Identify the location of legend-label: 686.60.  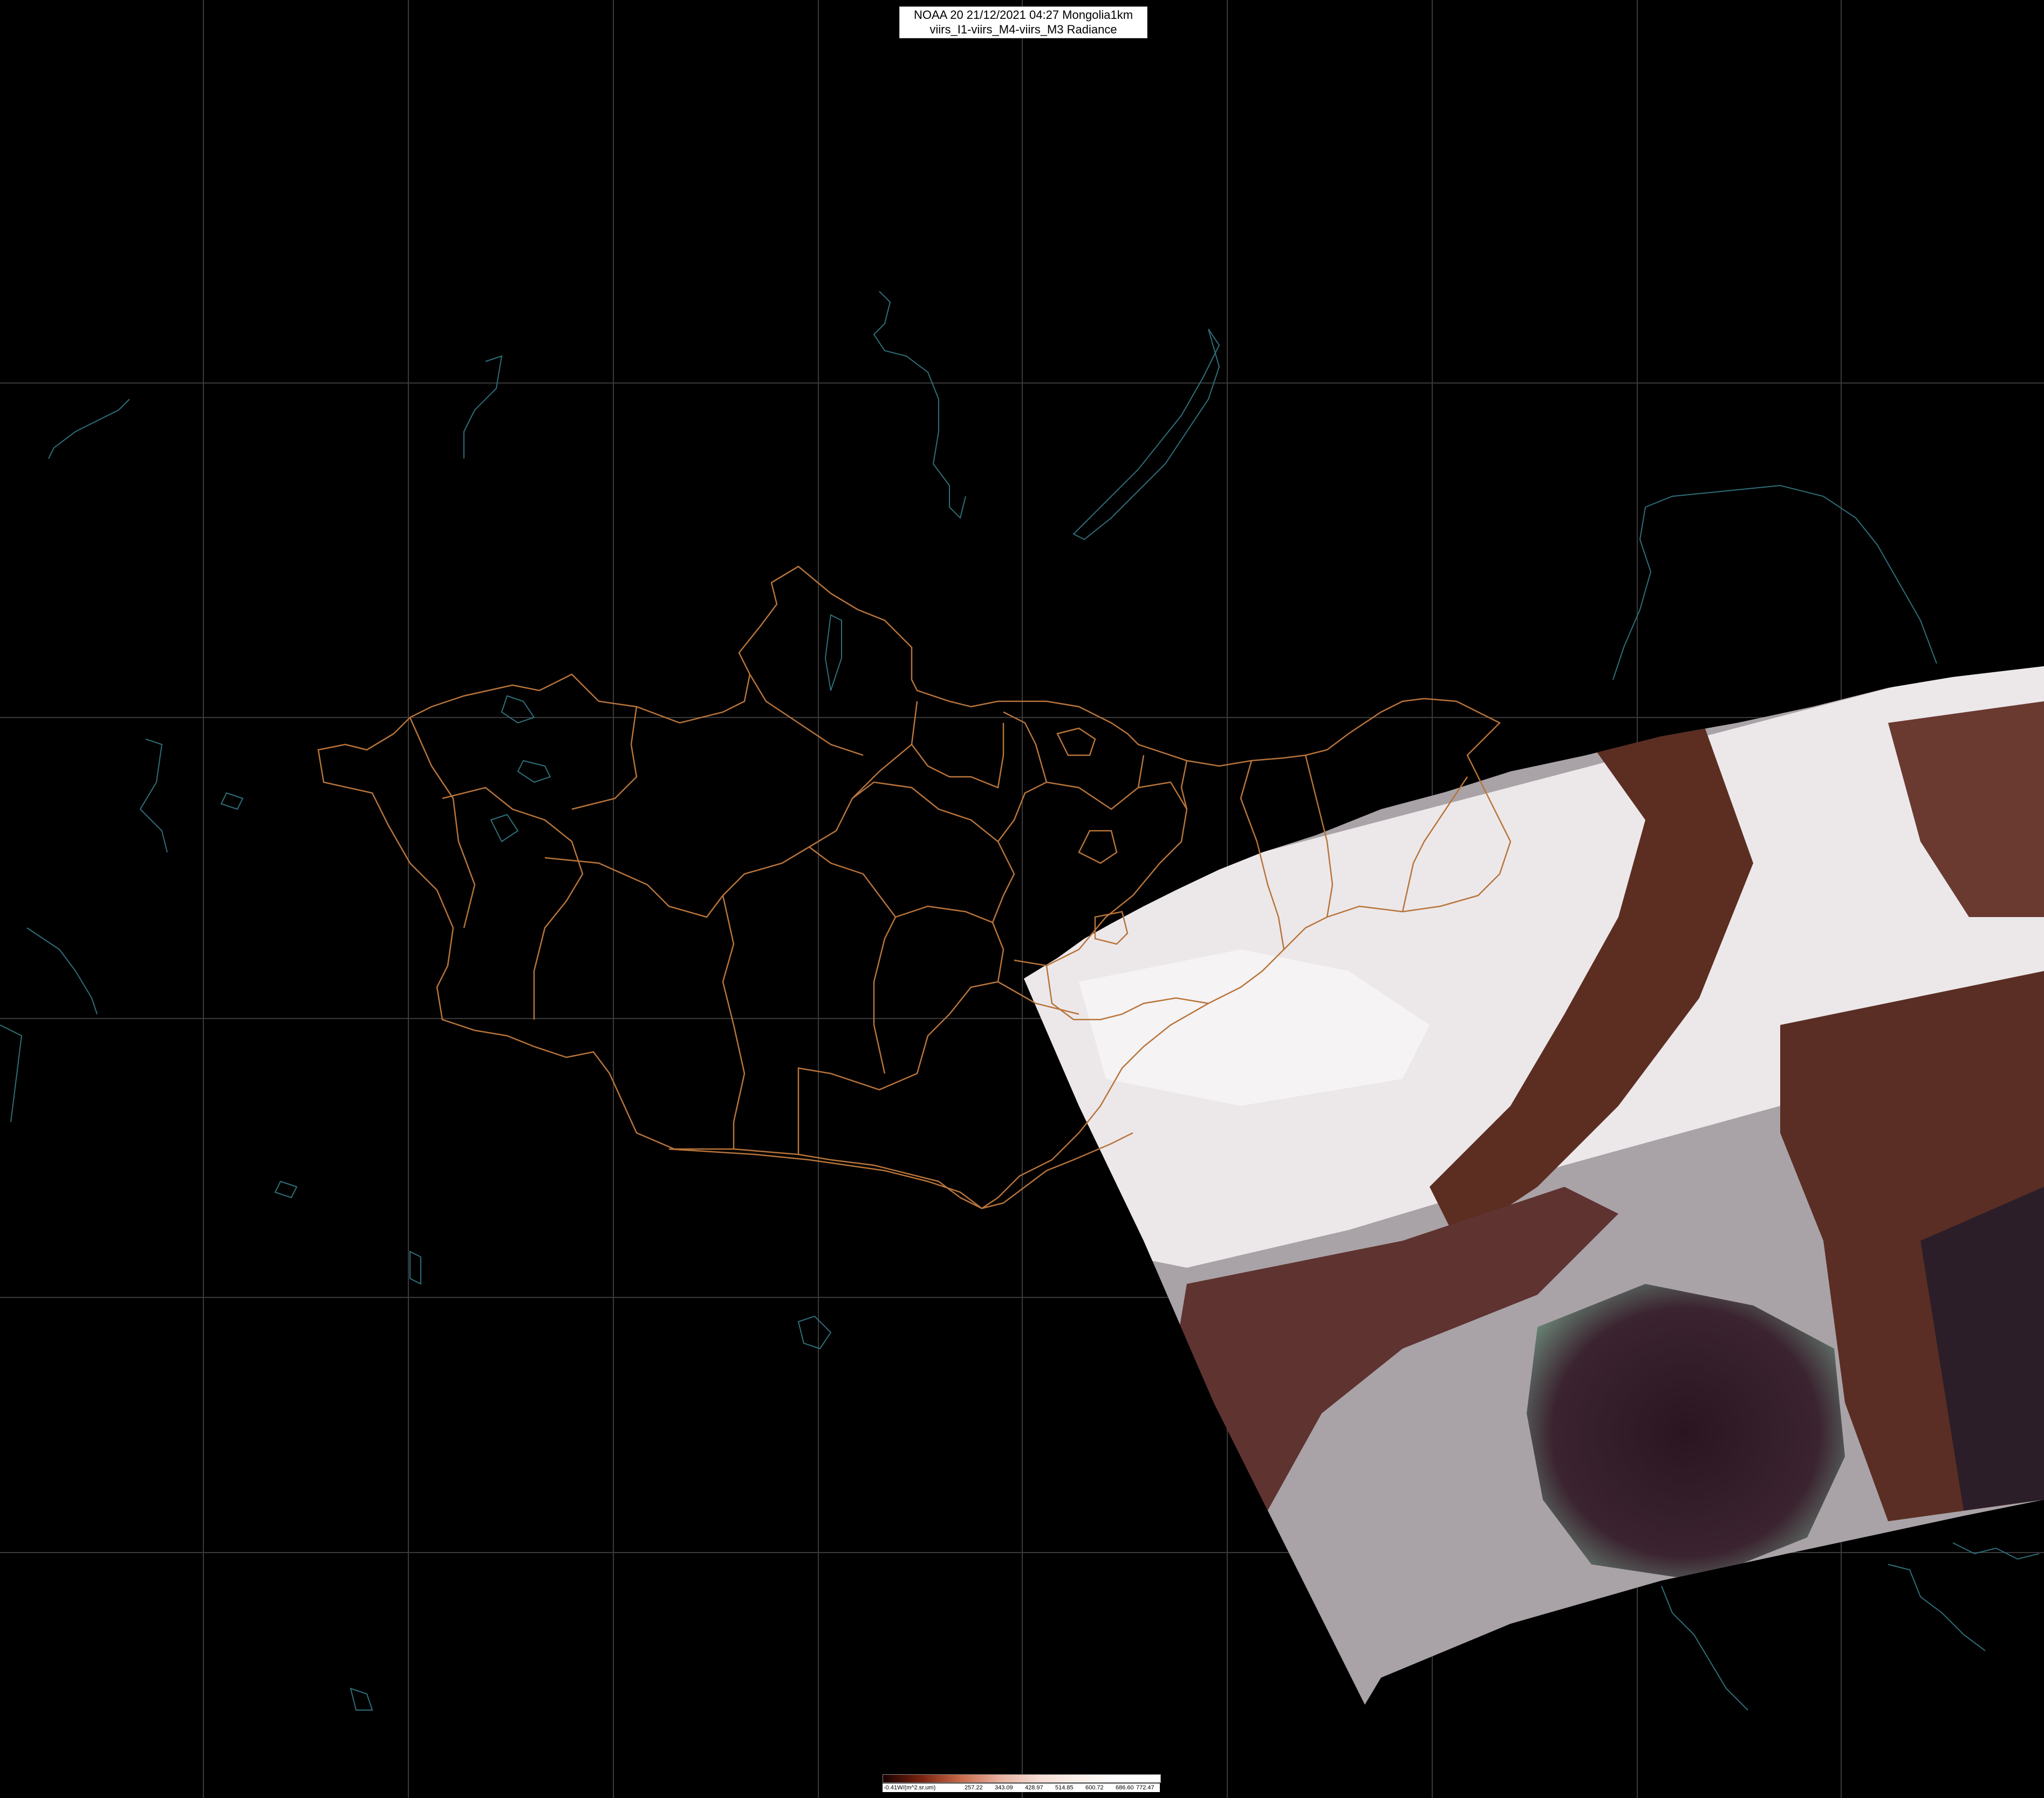
(1125, 1788).